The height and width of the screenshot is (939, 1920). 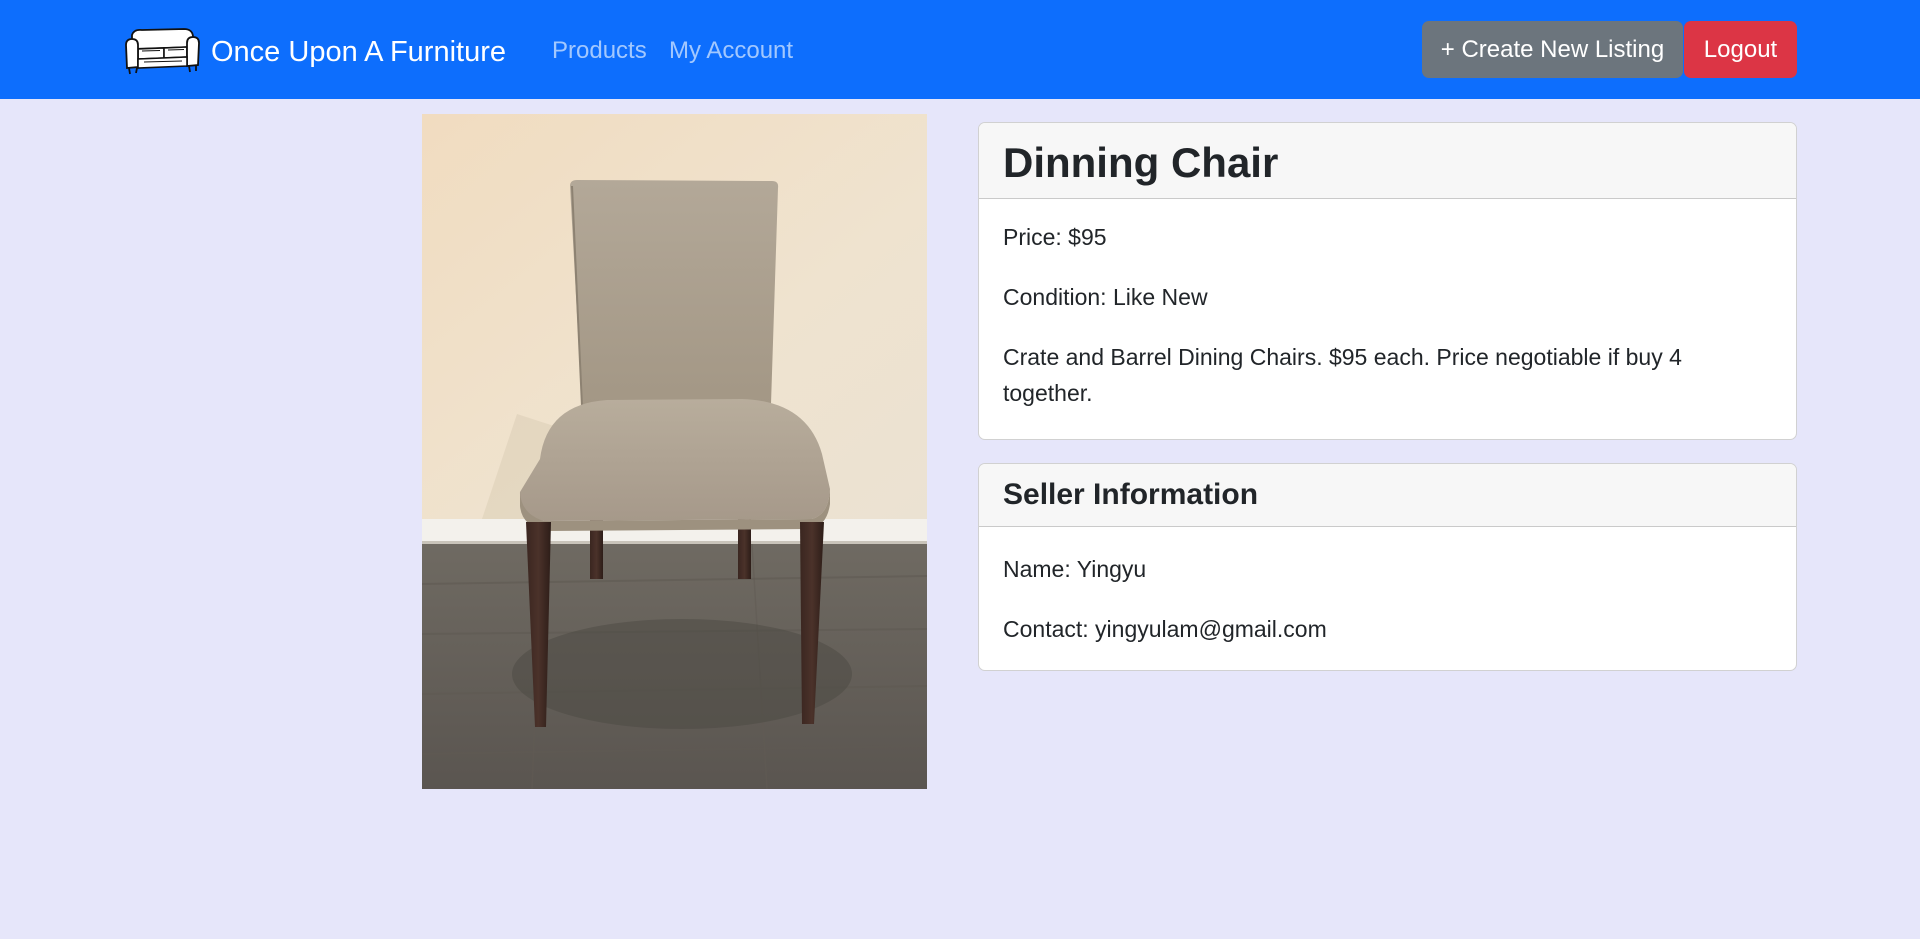 I want to click on product-condition: Condition: Like New, so click(x=1105, y=297).